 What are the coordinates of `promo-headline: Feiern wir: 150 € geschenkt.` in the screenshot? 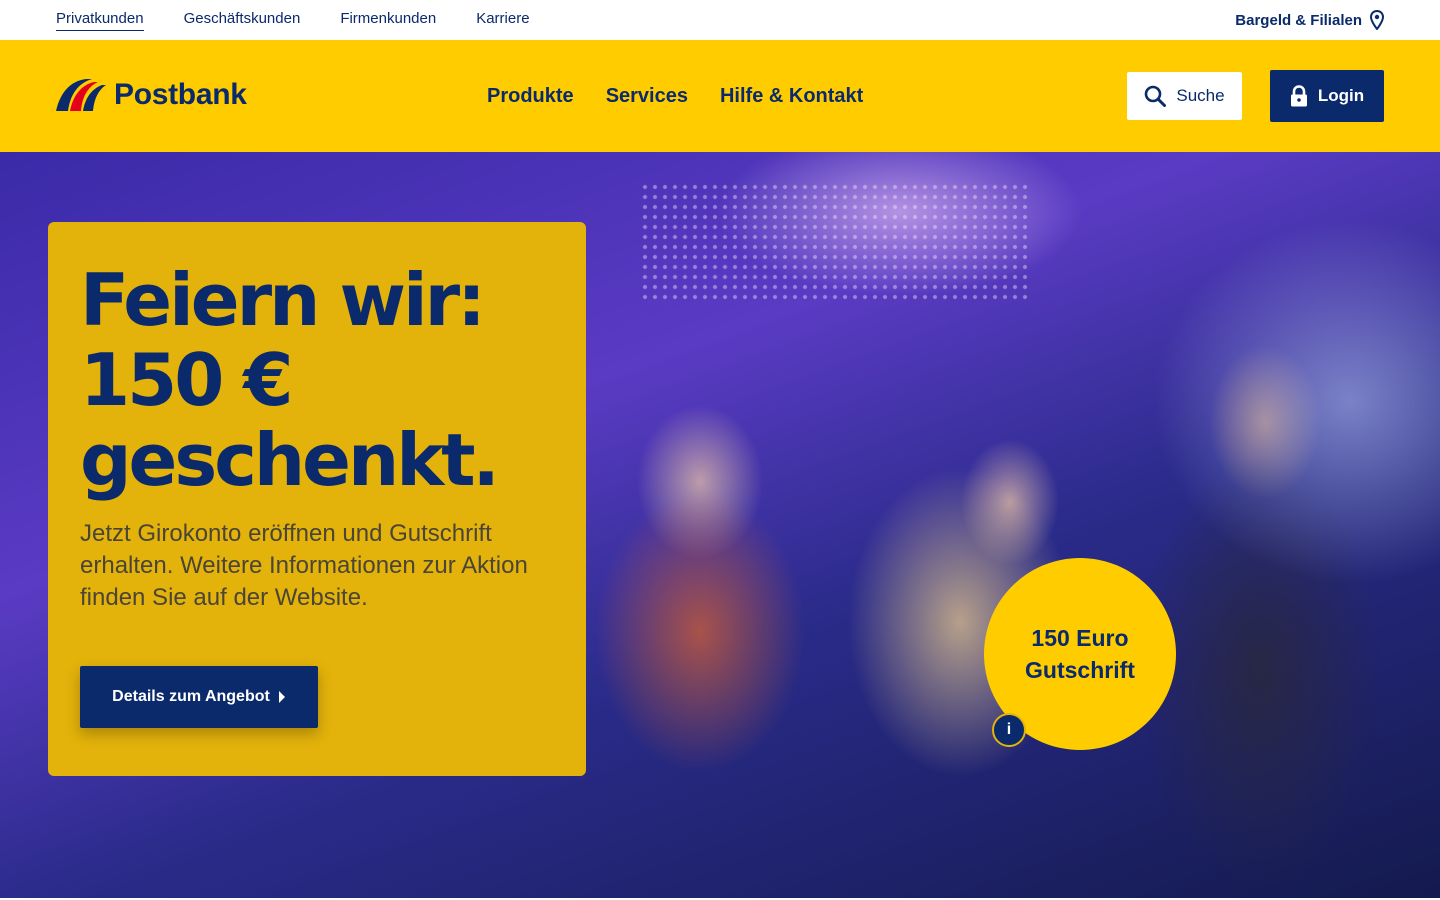 It's located at (320, 380).